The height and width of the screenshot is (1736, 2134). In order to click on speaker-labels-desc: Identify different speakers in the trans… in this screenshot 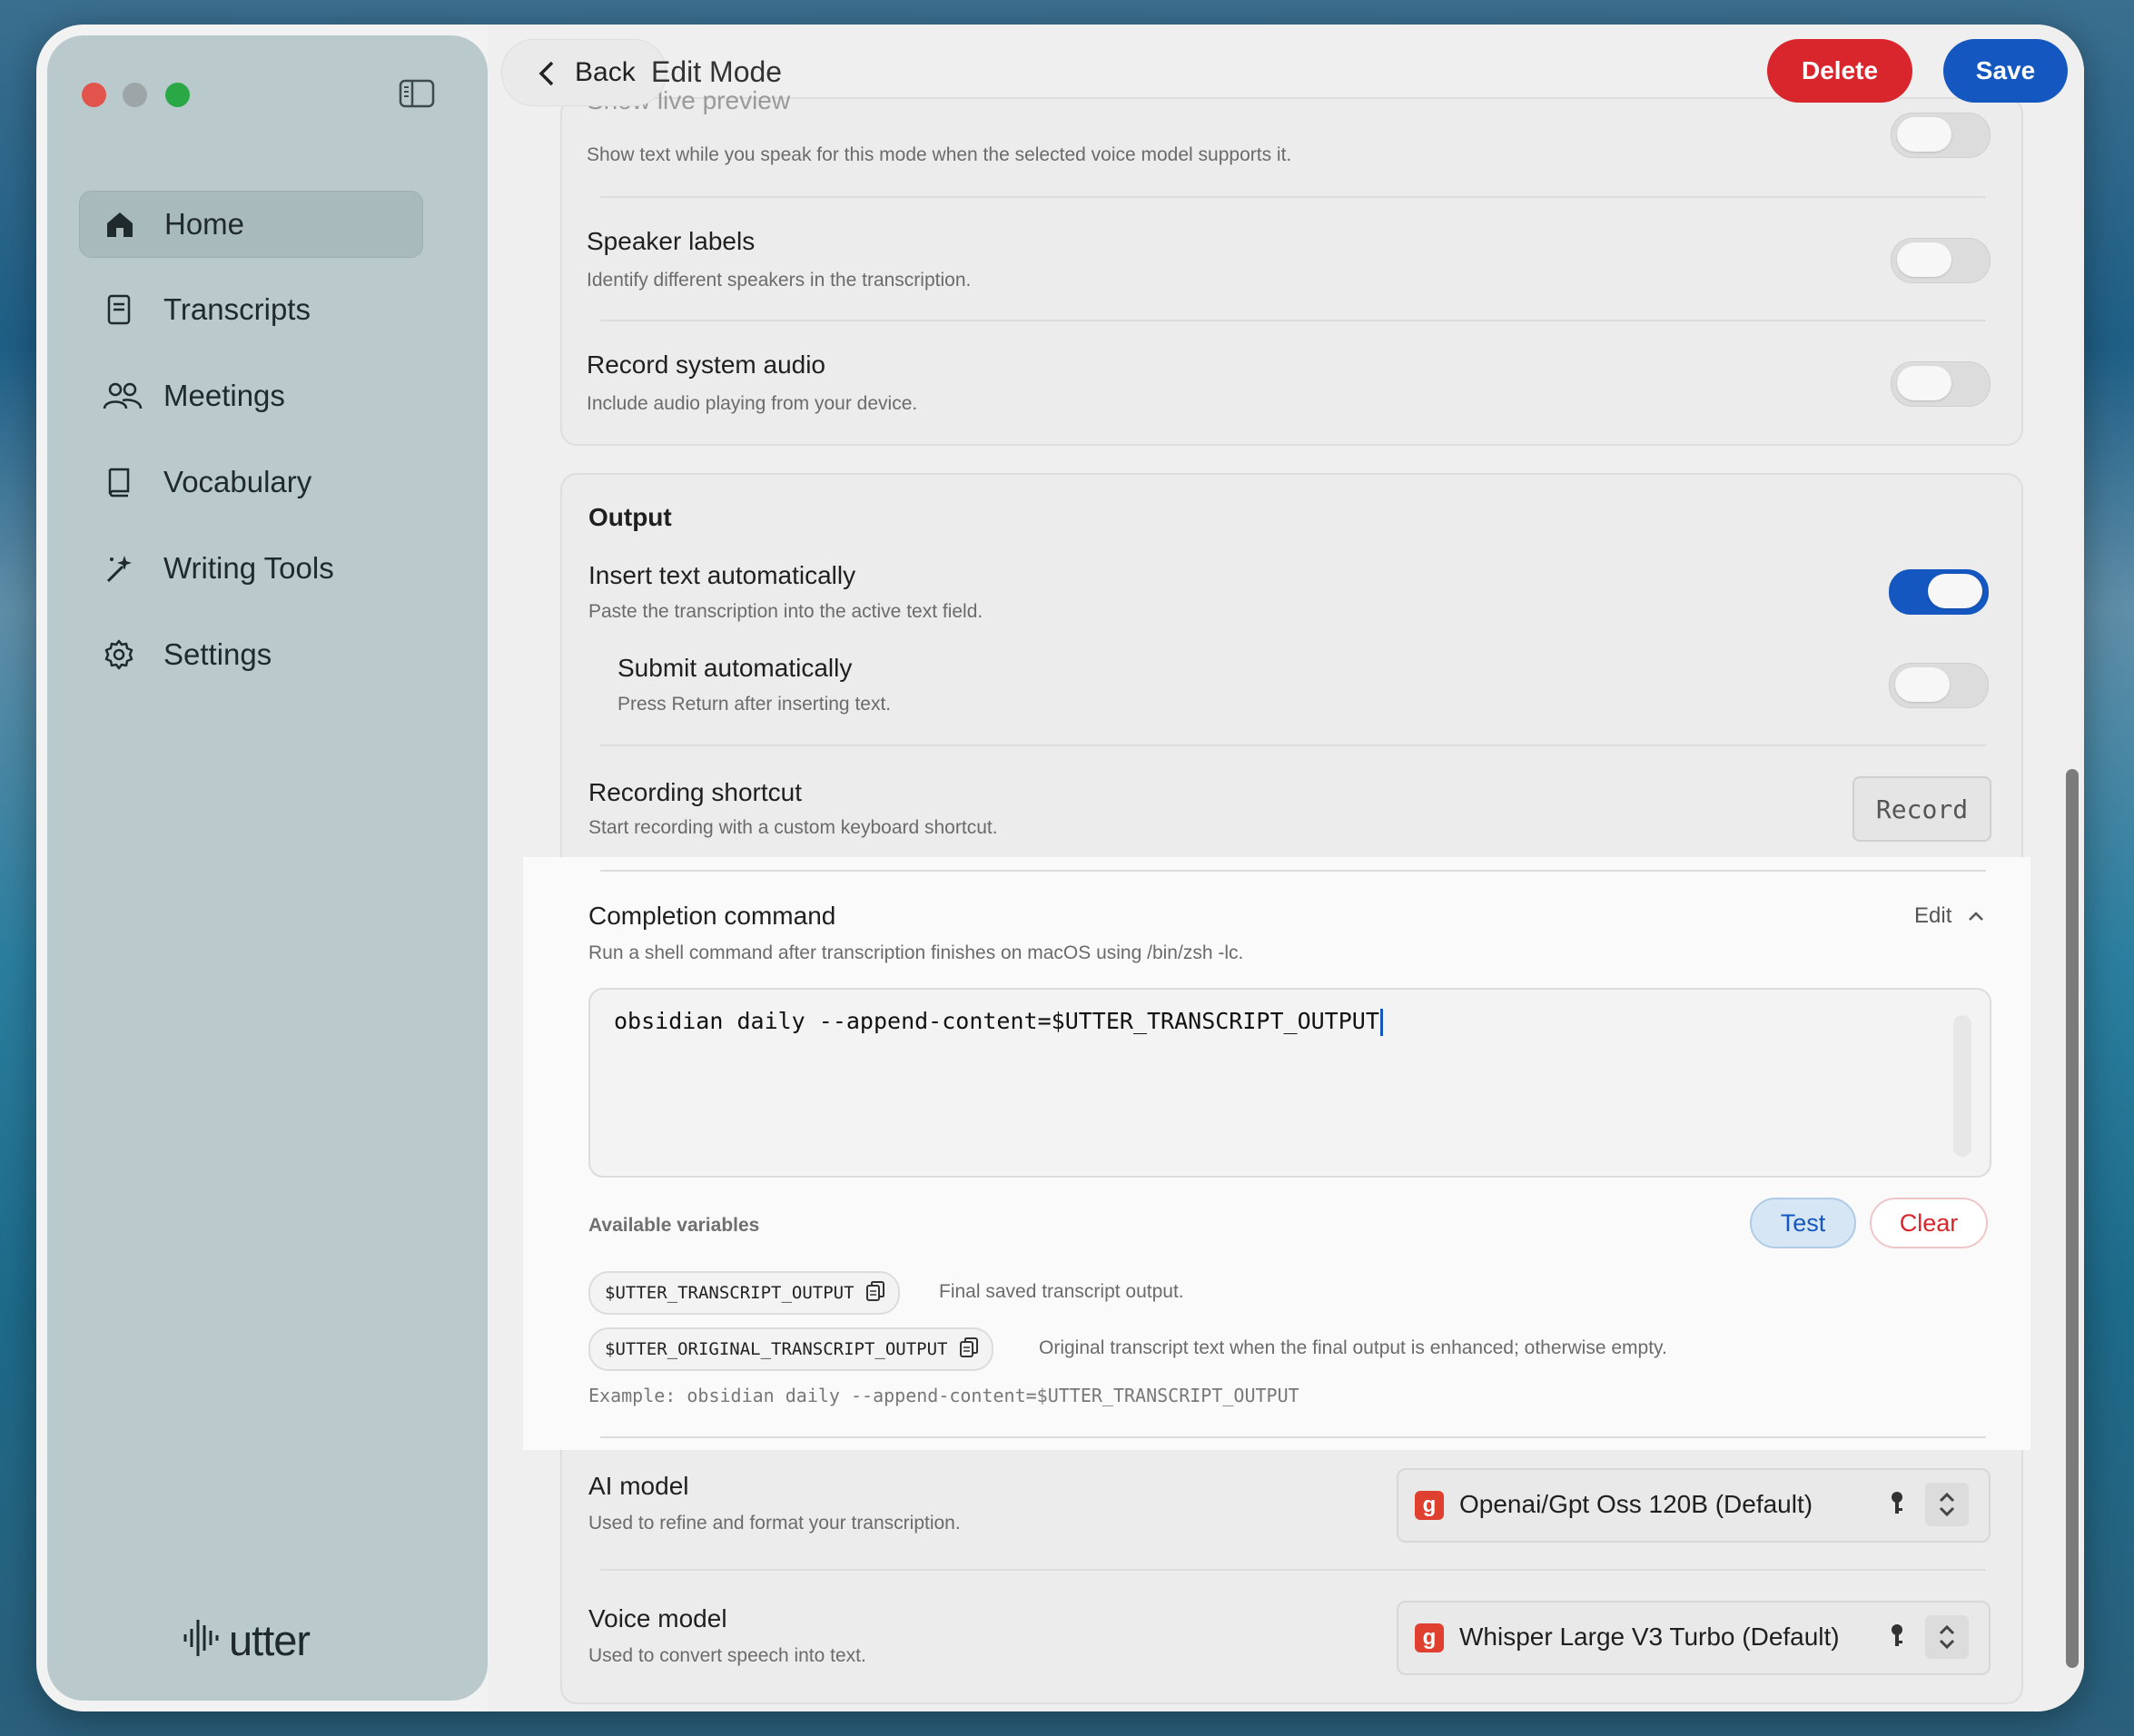, I will do `click(779, 280)`.